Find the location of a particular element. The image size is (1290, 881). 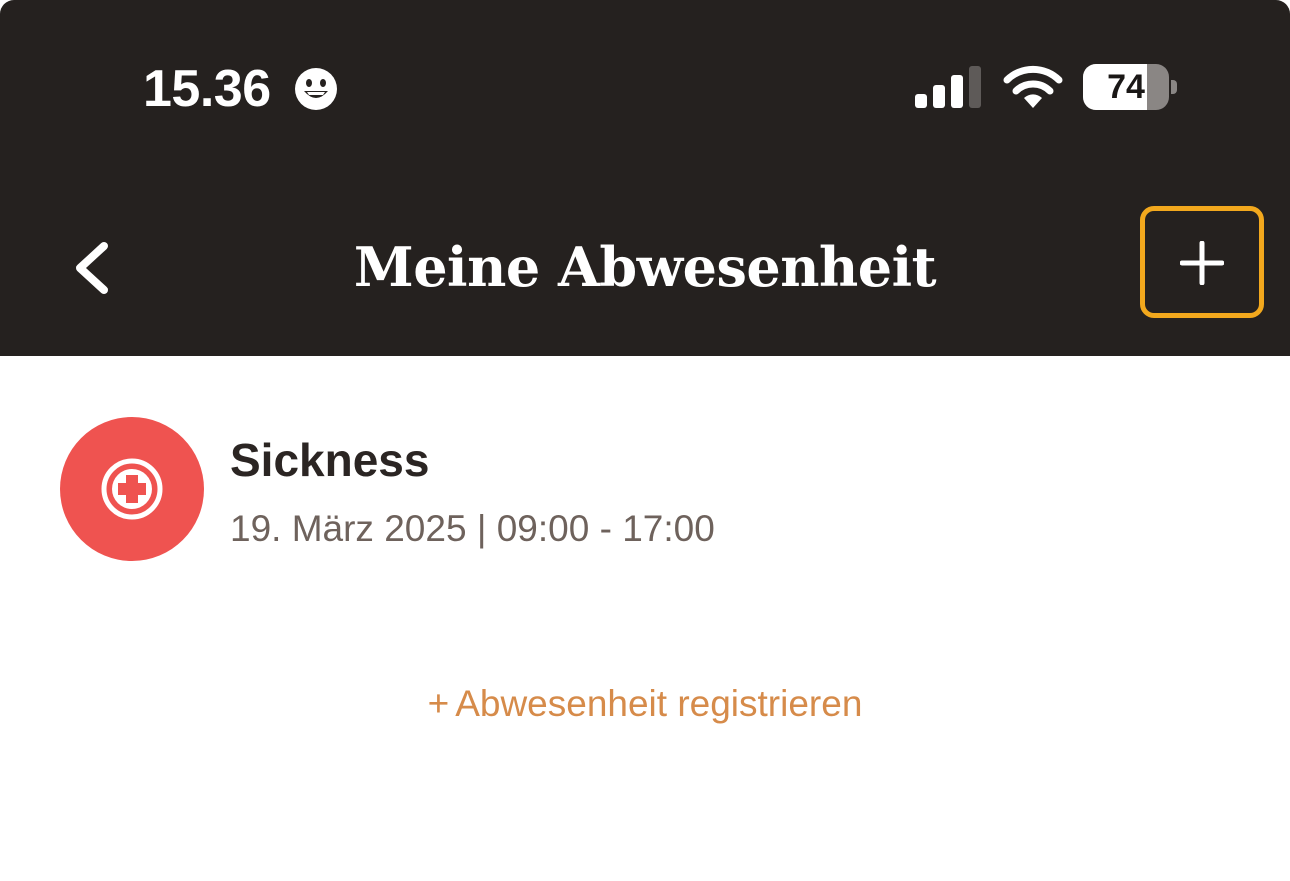

medical-cross-icon is located at coordinates (132, 489).